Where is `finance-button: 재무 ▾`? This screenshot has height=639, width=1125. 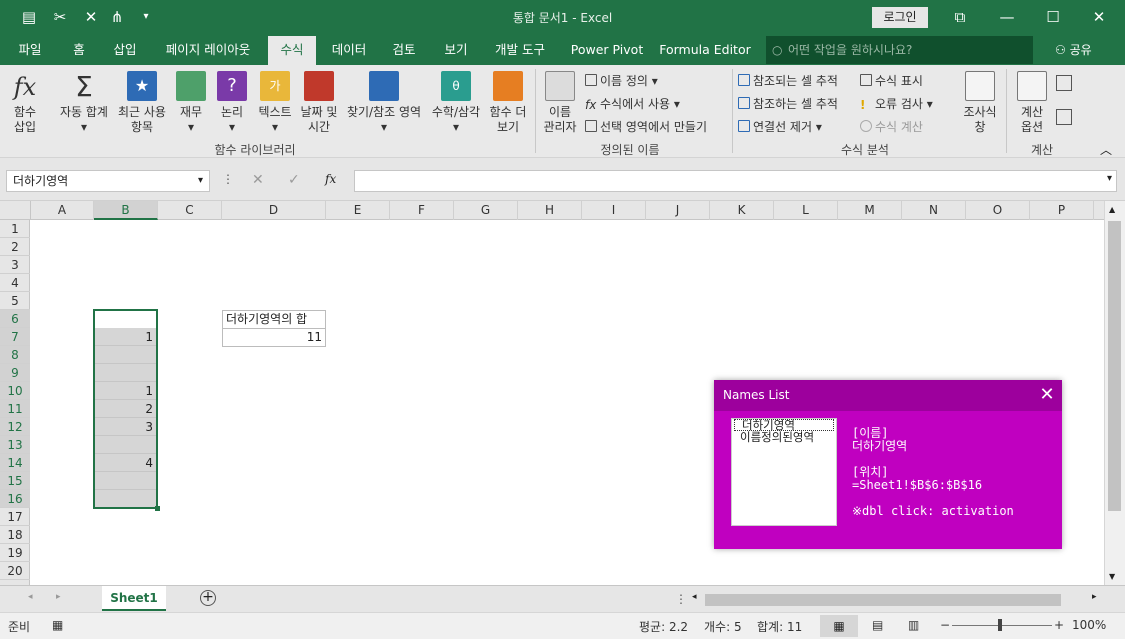
finance-button: 재무 ▾ is located at coordinates (191, 103).